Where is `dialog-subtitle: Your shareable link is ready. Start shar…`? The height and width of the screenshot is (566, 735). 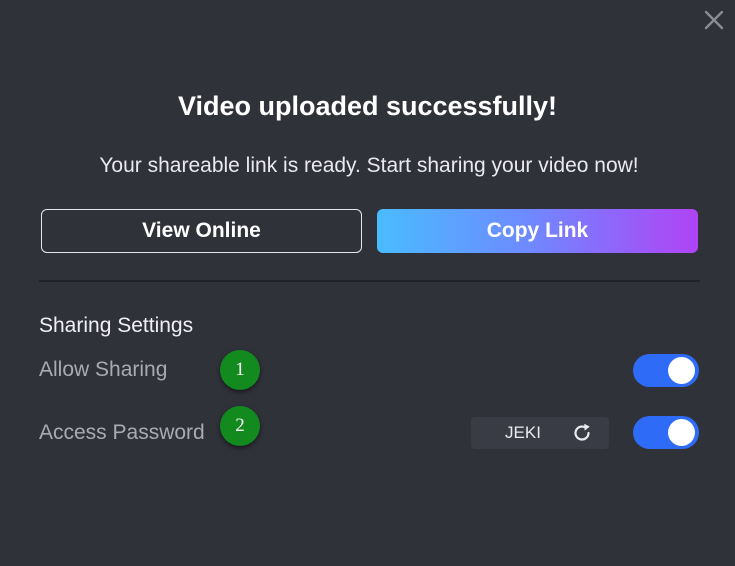 dialog-subtitle: Your shareable link is ready. Start shar… is located at coordinates (369, 165).